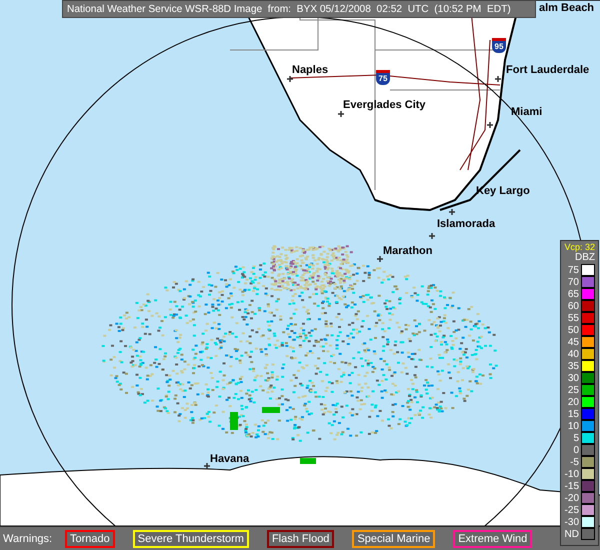 The height and width of the screenshot is (550, 600). What do you see at coordinates (571, 534) in the screenshot?
I see `legend-value: ND` at bounding box center [571, 534].